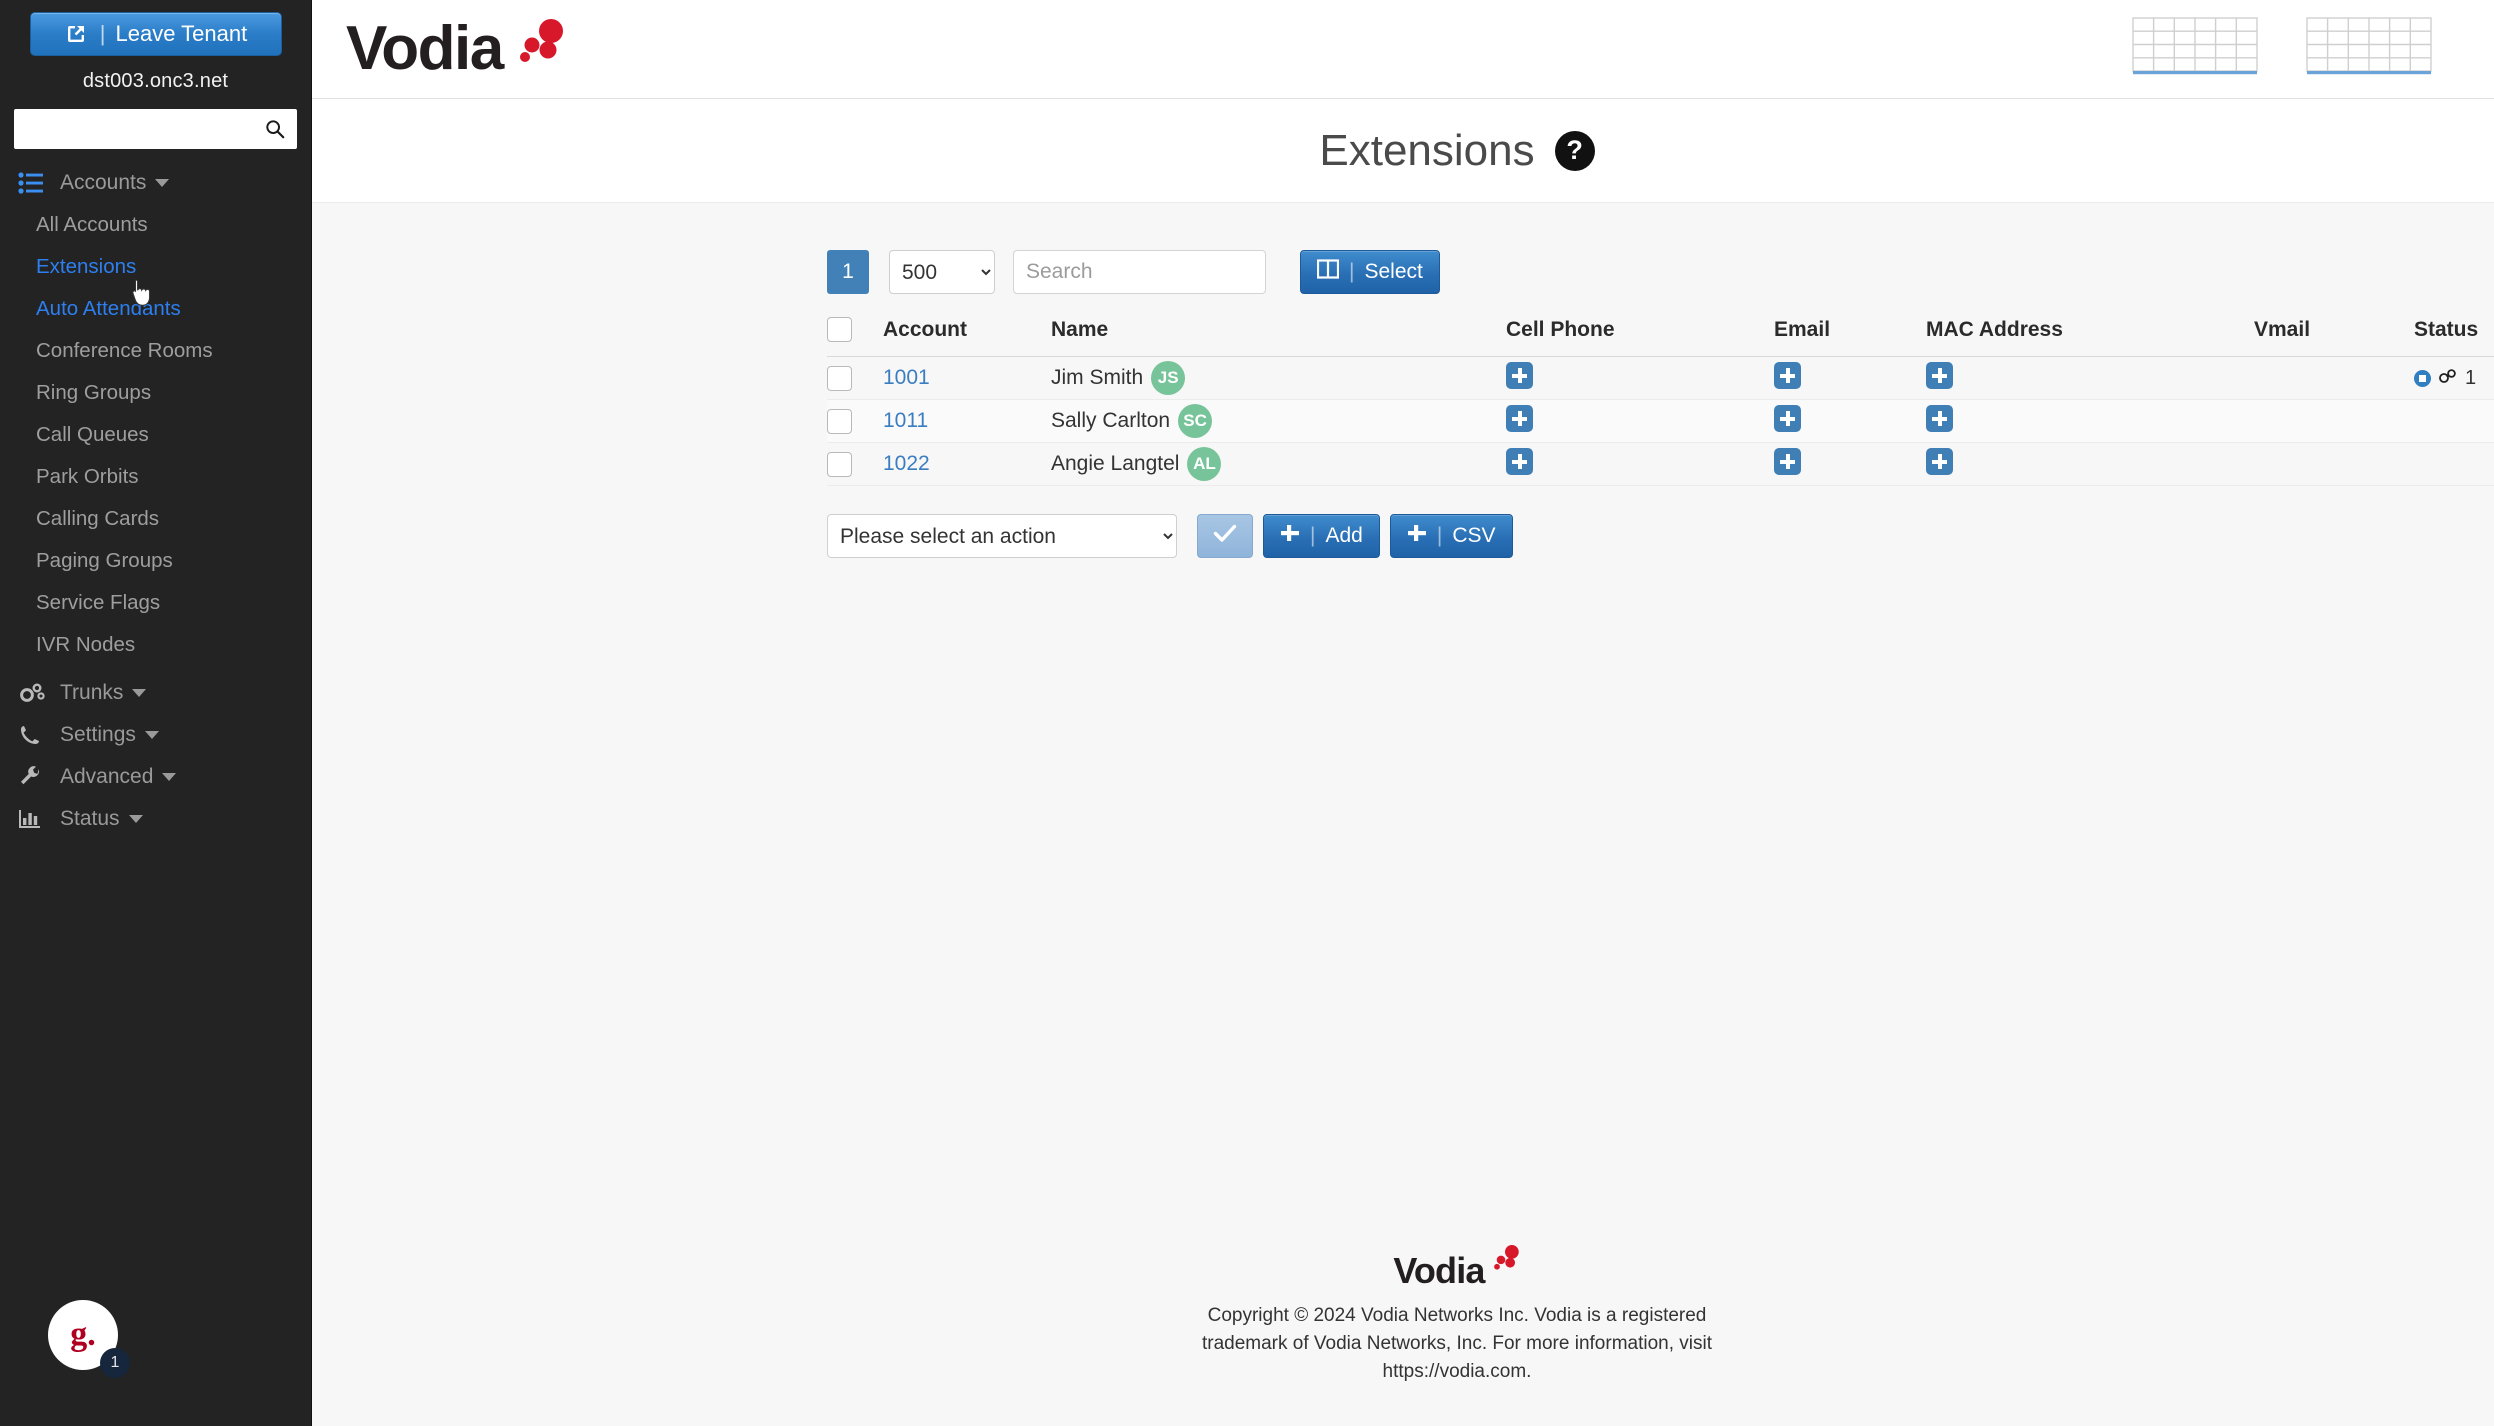 Image resolution: width=2494 pixels, height=1426 pixels. I want to click on table-toolbar: 1 102550100500 | Select, so click(1660, 272).